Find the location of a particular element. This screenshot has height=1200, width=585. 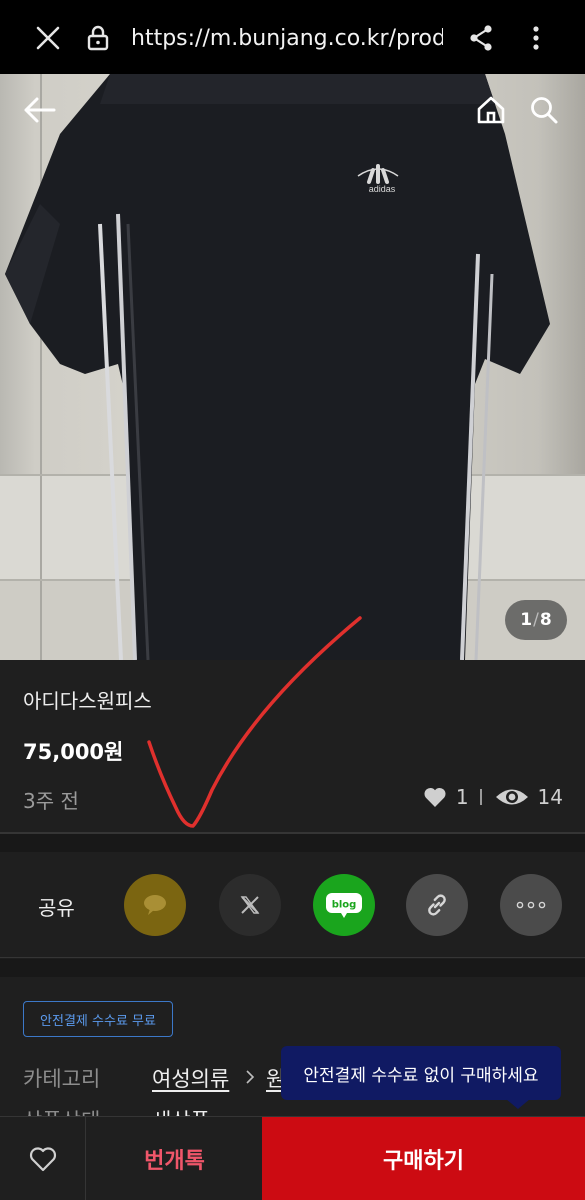

share-more-button is located at coordinates (531, 905).